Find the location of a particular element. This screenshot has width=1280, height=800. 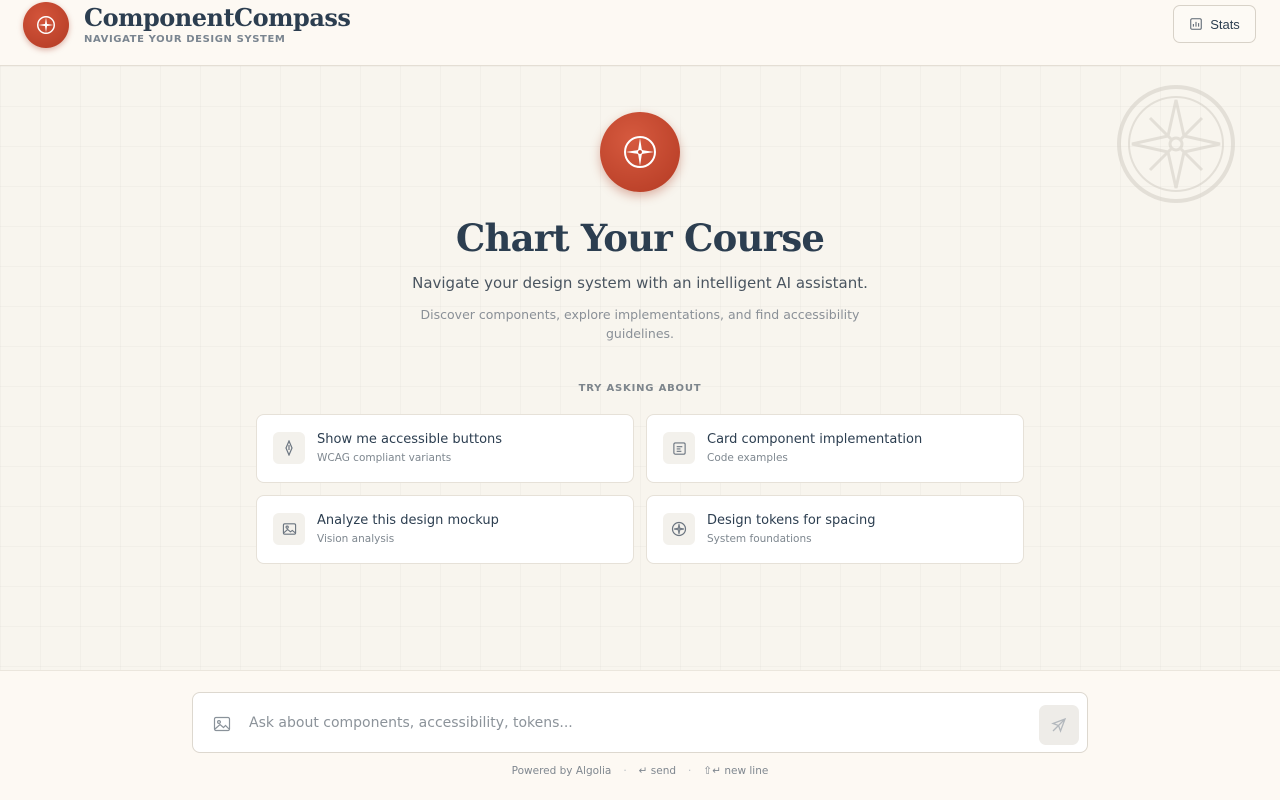

attach-image-icon is located at coordinates (222, 724).